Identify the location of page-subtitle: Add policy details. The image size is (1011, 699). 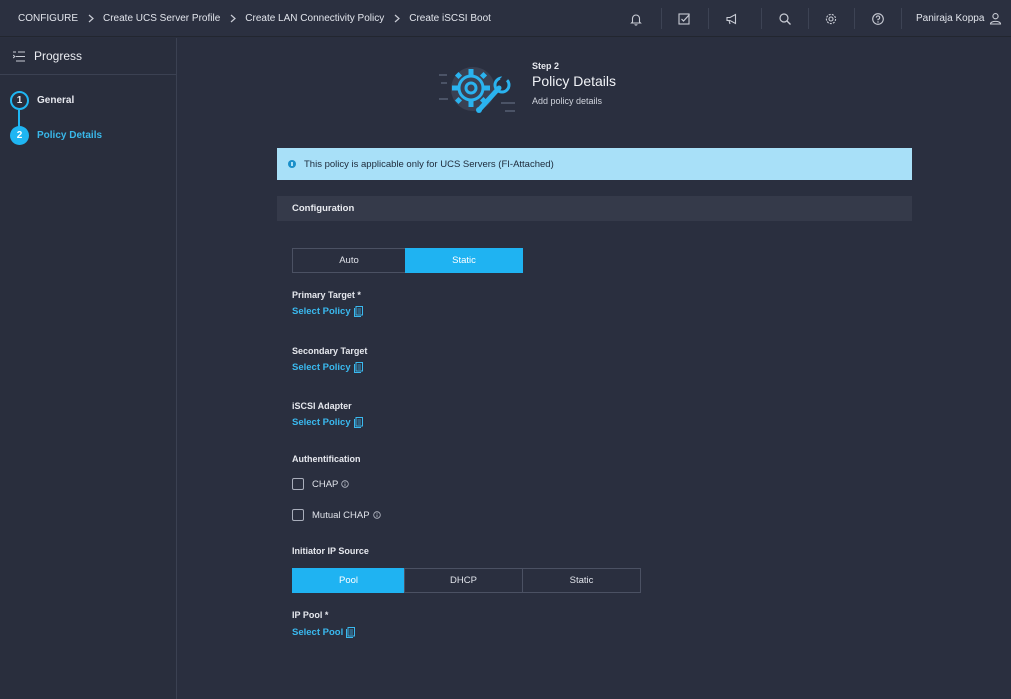
(567, 101).